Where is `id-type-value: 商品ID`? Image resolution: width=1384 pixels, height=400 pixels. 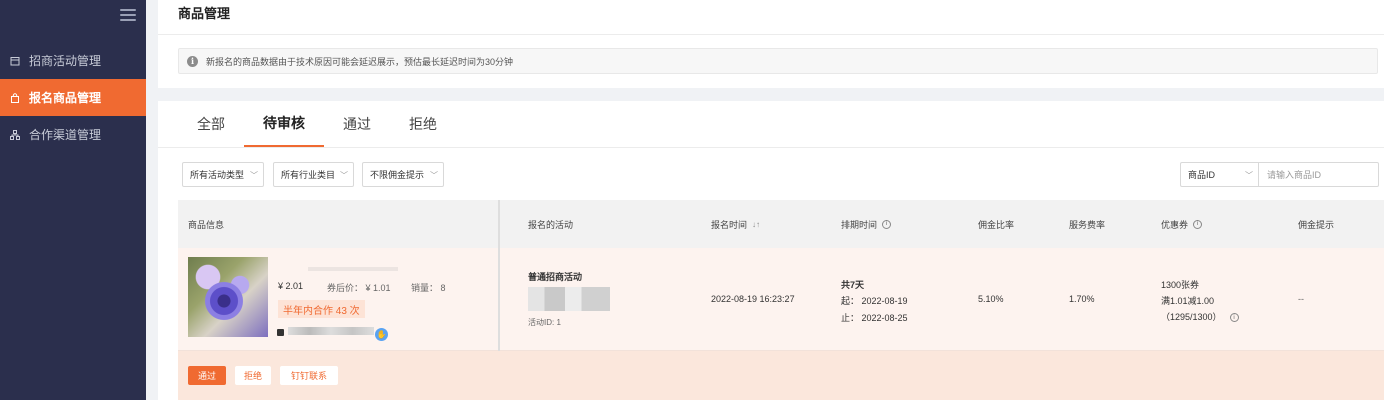 id-type-value: 商品ID is located at coordinates (1202, 175).